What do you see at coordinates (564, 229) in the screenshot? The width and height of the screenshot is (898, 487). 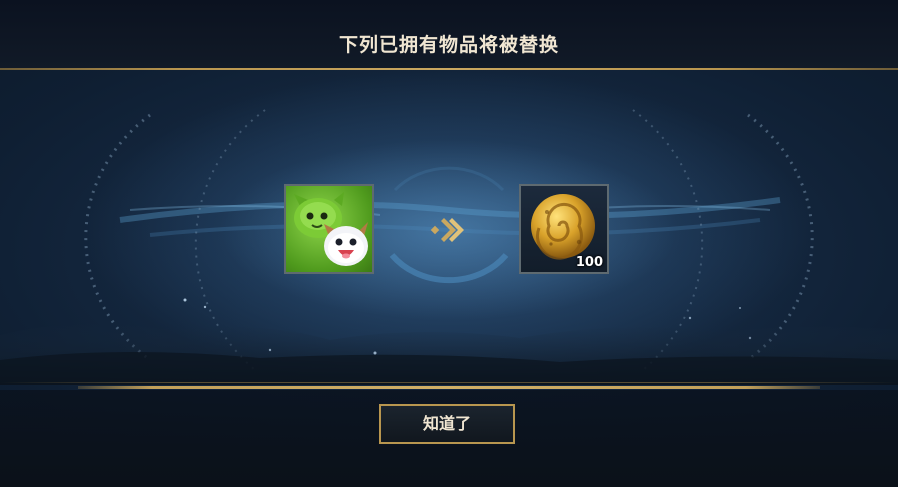 I see `new-item-slot: 100` at bounding box center [564, 229].